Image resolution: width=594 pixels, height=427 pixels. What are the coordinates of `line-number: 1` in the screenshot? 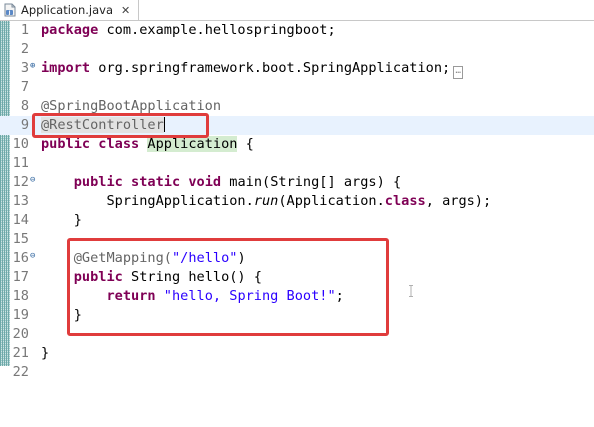 It's located at (24, 30).